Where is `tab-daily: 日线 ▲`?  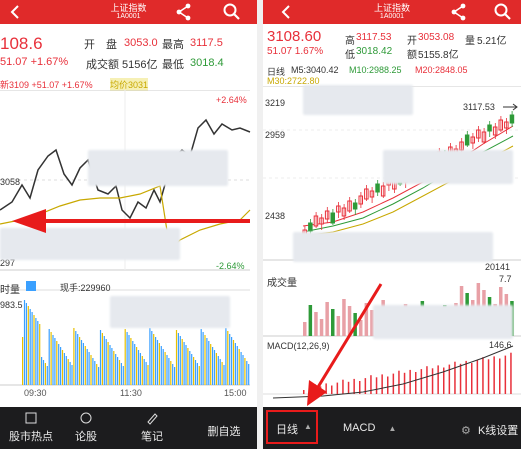
tab-daily: 日线 ▲ is located at coordinates (292, 427).